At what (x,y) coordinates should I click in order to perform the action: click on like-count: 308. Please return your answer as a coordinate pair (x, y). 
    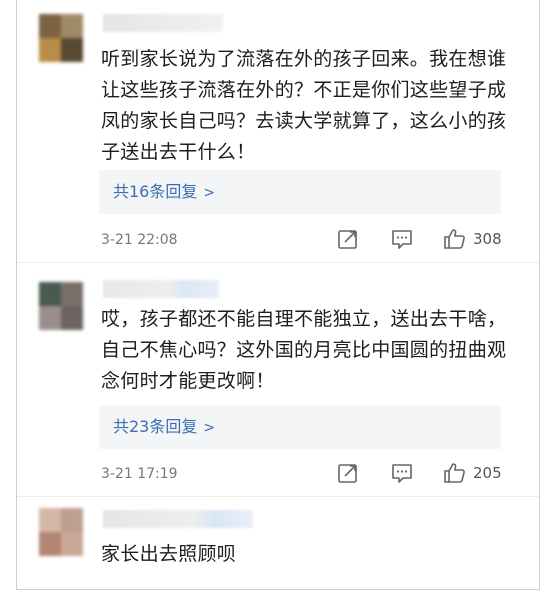
    Looking at the image, I should click on (487, 239).